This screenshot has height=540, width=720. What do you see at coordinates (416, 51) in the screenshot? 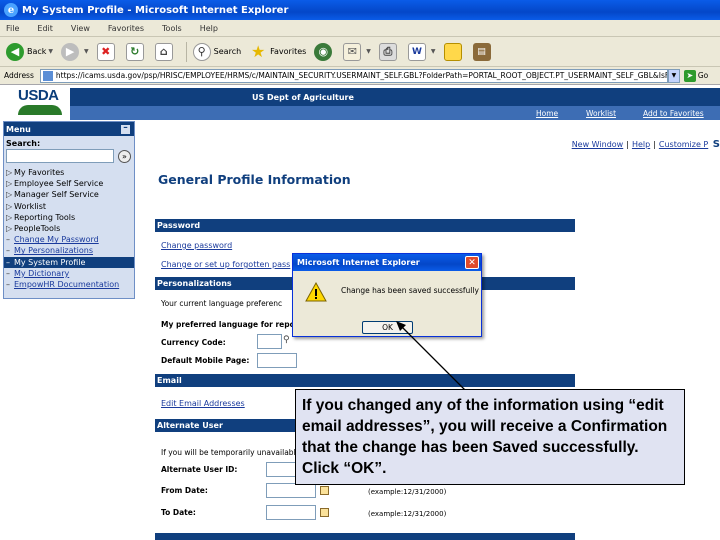
I see `word-icon: W` at bounding box center [416, 51].